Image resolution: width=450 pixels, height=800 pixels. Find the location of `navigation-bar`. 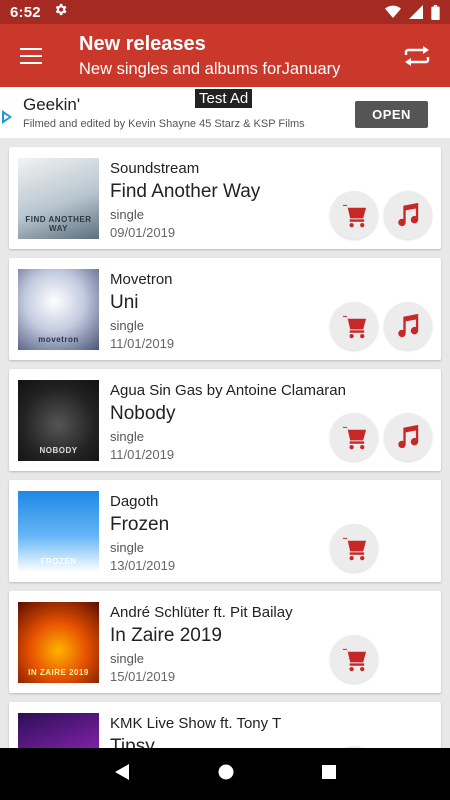

navigation-bar is located at coordinates (225, 774).